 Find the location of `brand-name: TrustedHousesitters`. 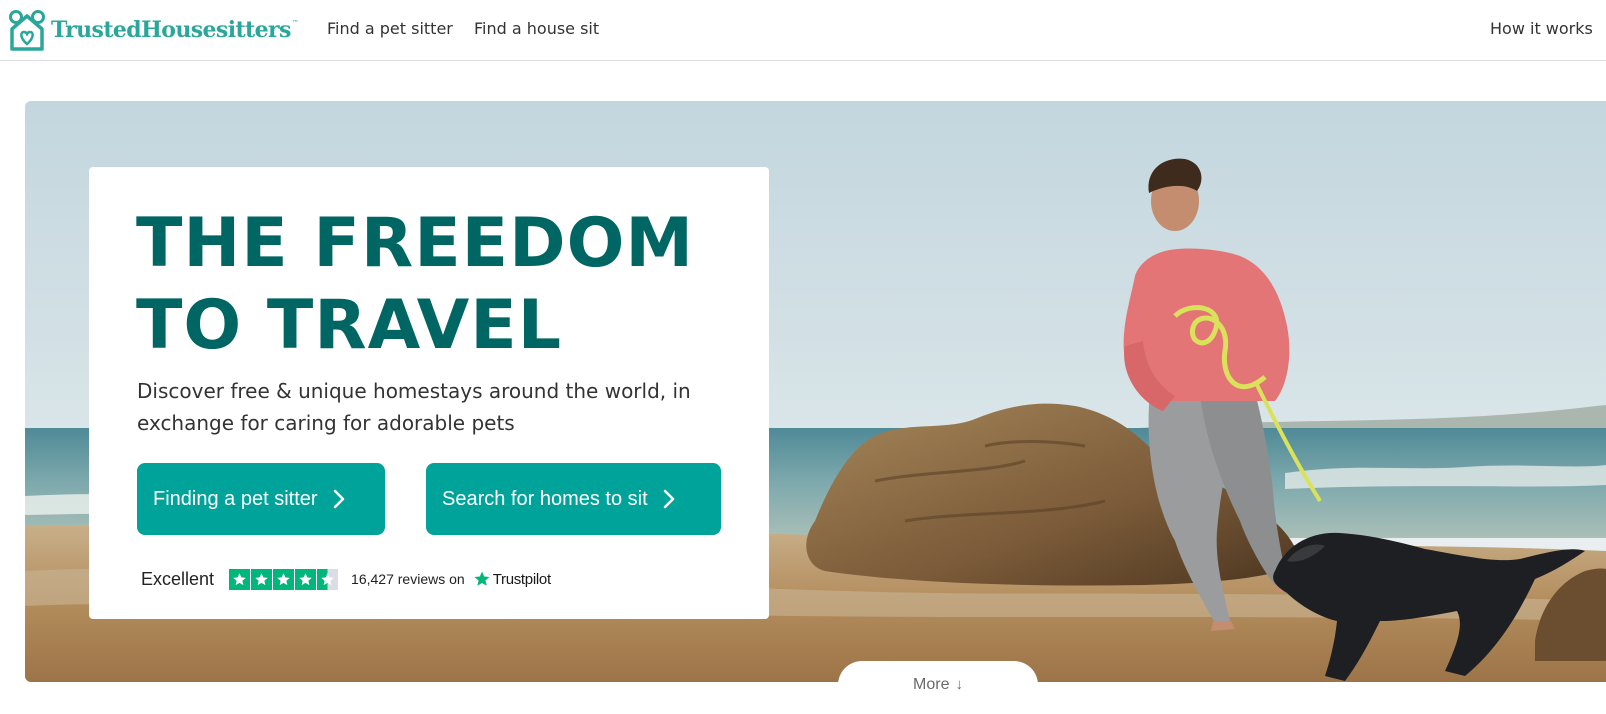

brand-name: TrustedHousesitters is located at coordinates (171, 30).